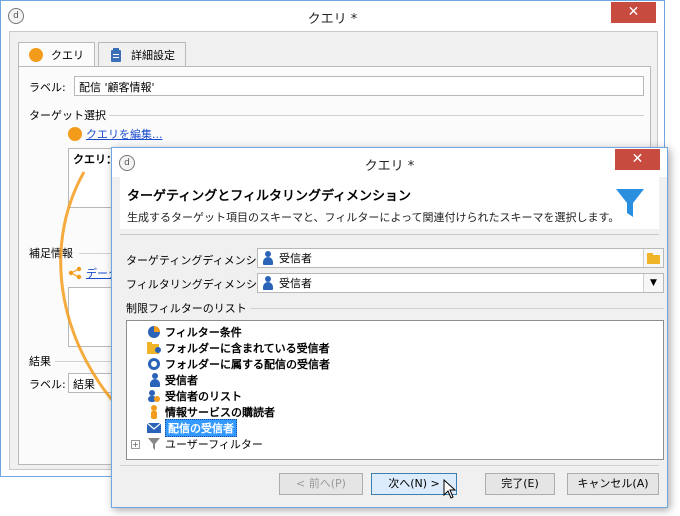 The width and height of the screenshot is (680, 516). What do you see at coordinates (154, 428) in the screenshot?
I see `delivery-recipients-icon` at bounding box center [154, 428].